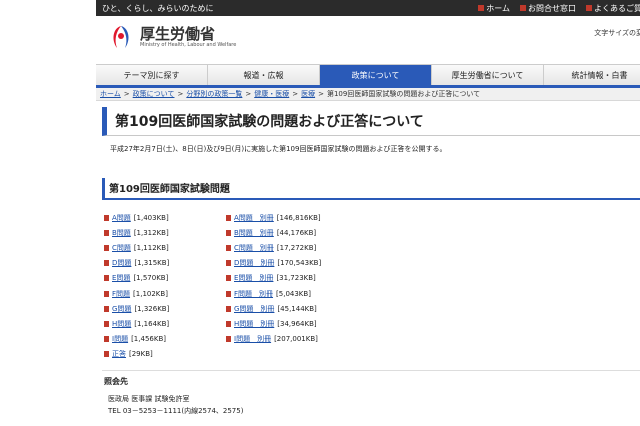 This screenshot has height=426, width=640. I want to click on list-item: 正答 [29KB], so click(136, 354).